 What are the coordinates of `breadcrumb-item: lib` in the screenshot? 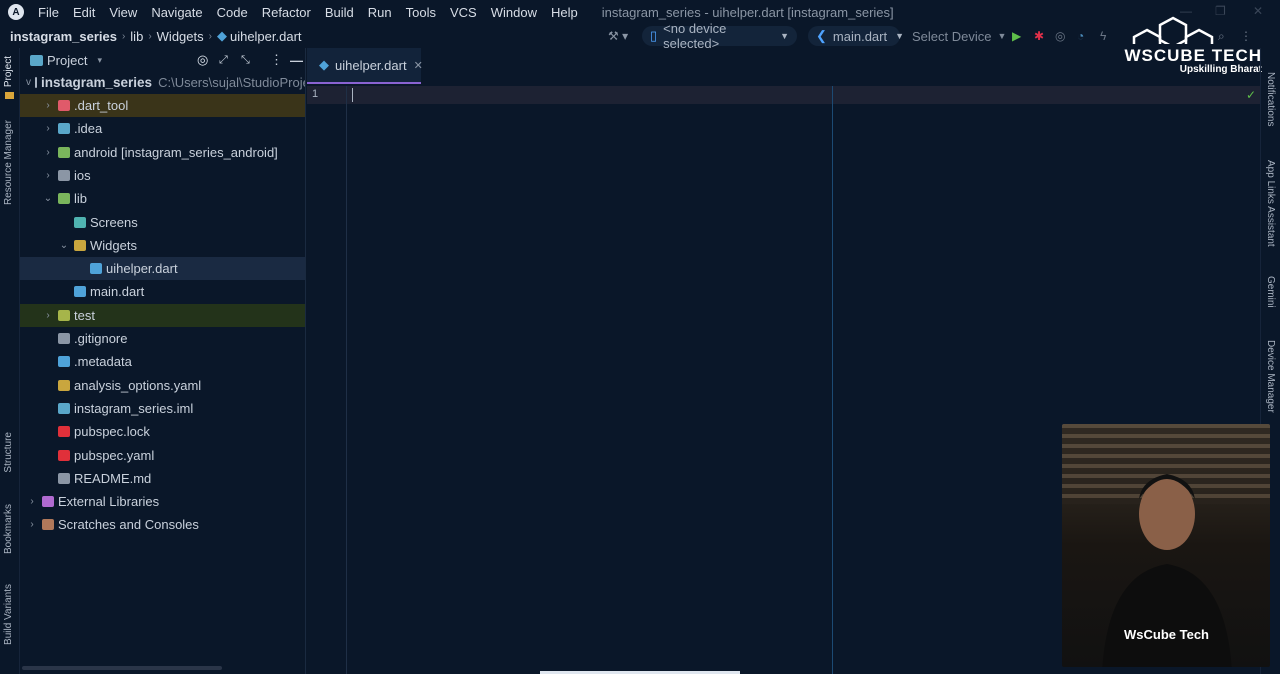 It's located at (136, 36).